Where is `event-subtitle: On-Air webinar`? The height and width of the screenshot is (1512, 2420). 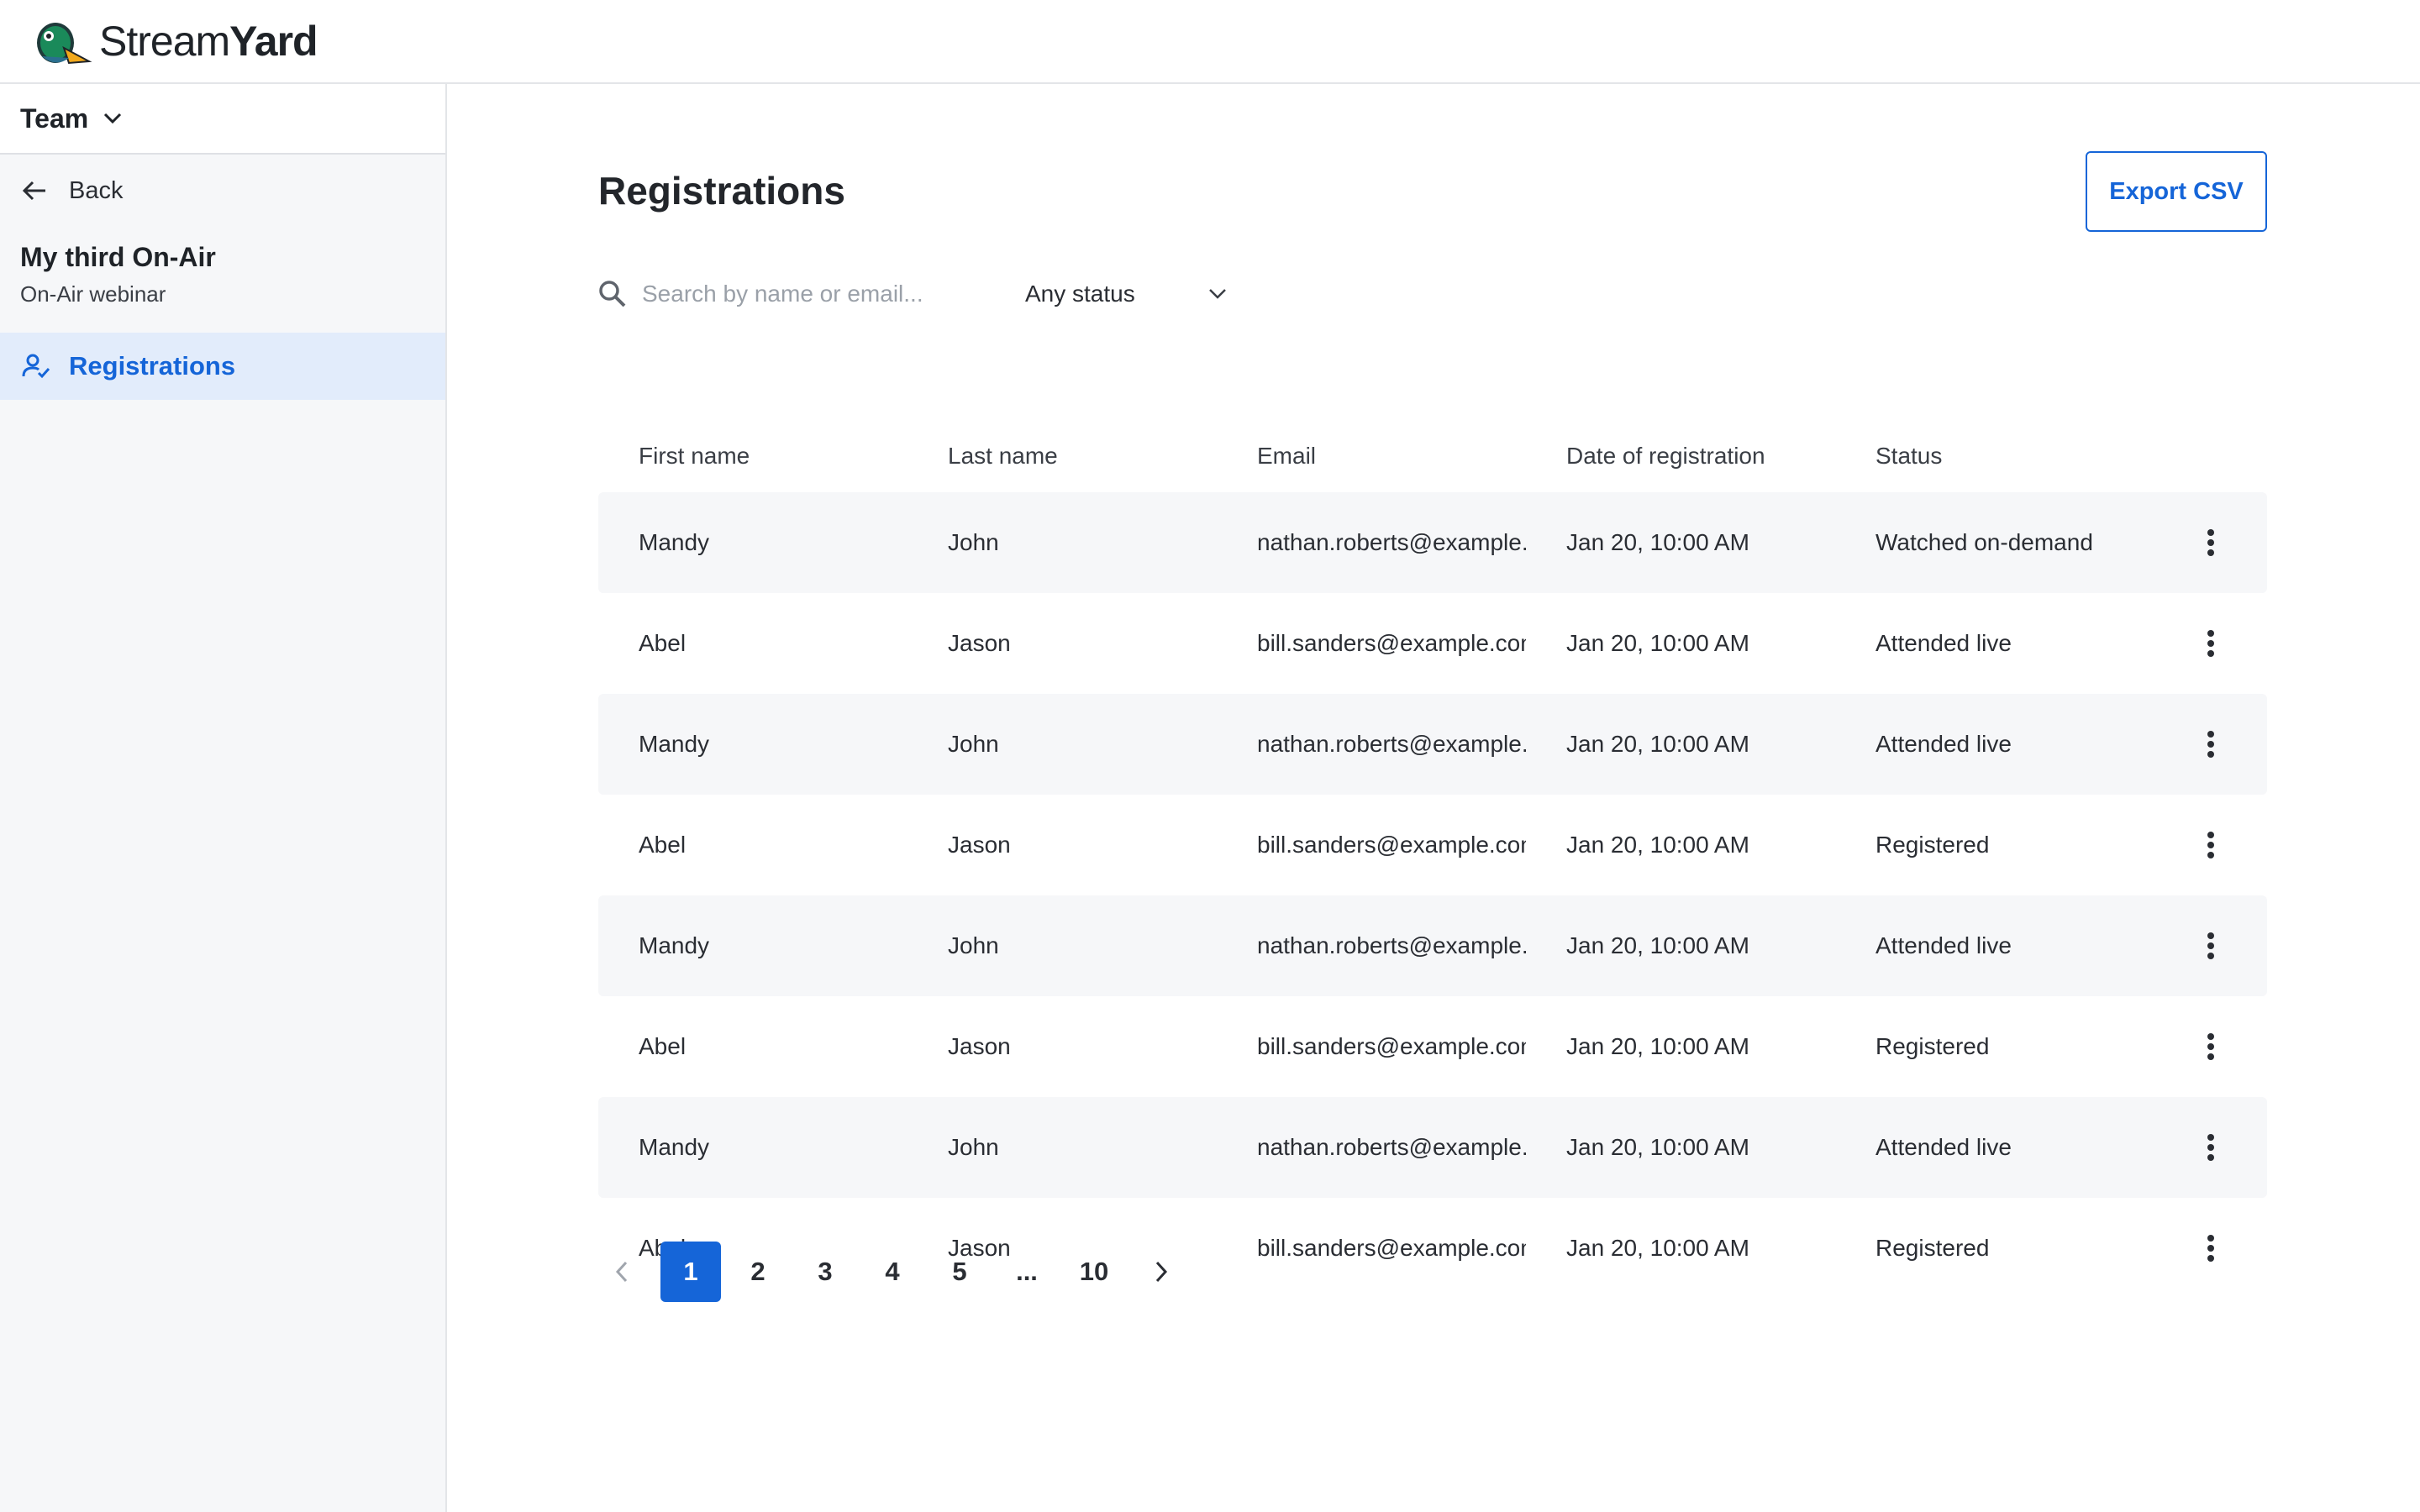 event-subtitle: On-Air webinar is located at coordinates (93, 294).